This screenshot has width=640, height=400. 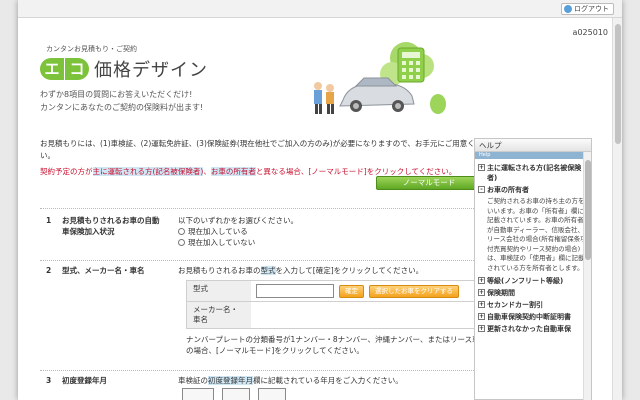 I want to click on help-item-label: 自動車保険契約中断証明書, so click(x=529, y=317).